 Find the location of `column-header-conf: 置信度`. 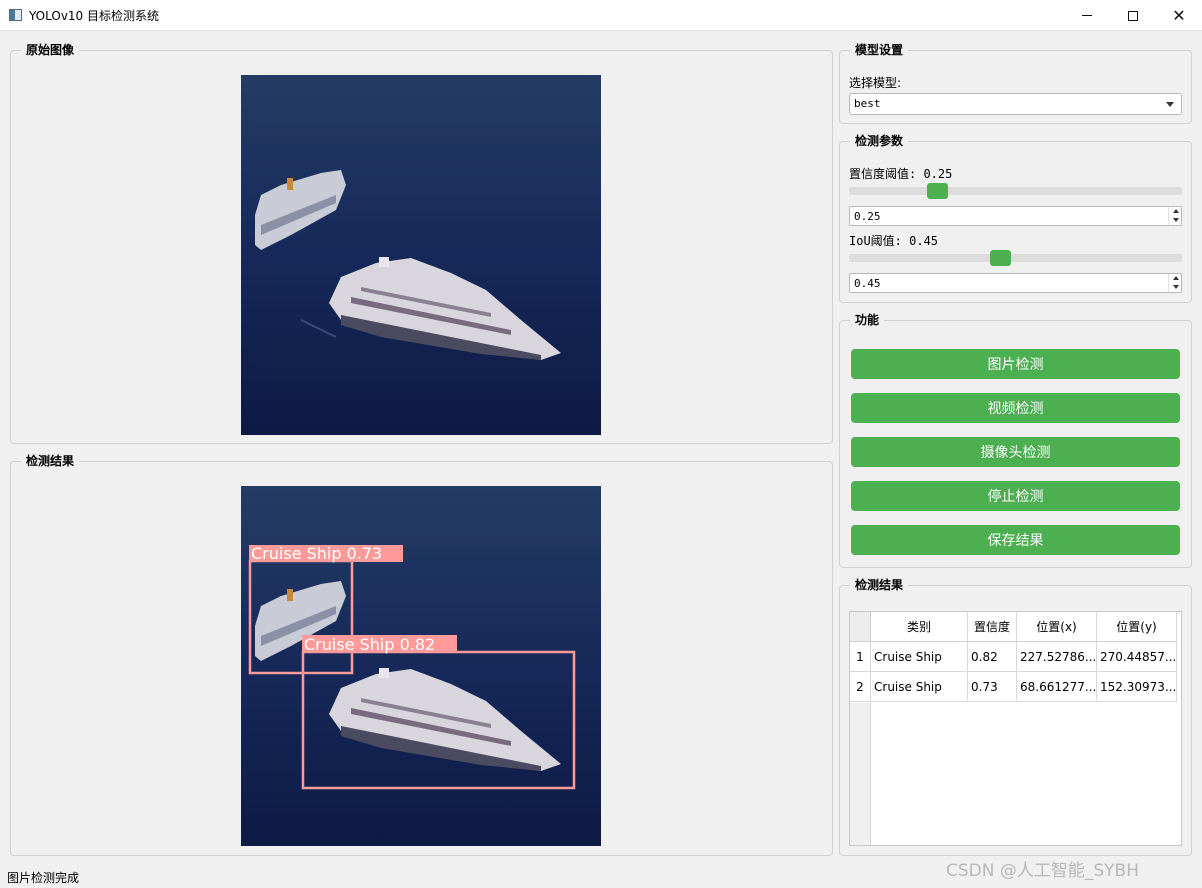

column-header-conf: 置信度 is located at coordinates (992, 627).